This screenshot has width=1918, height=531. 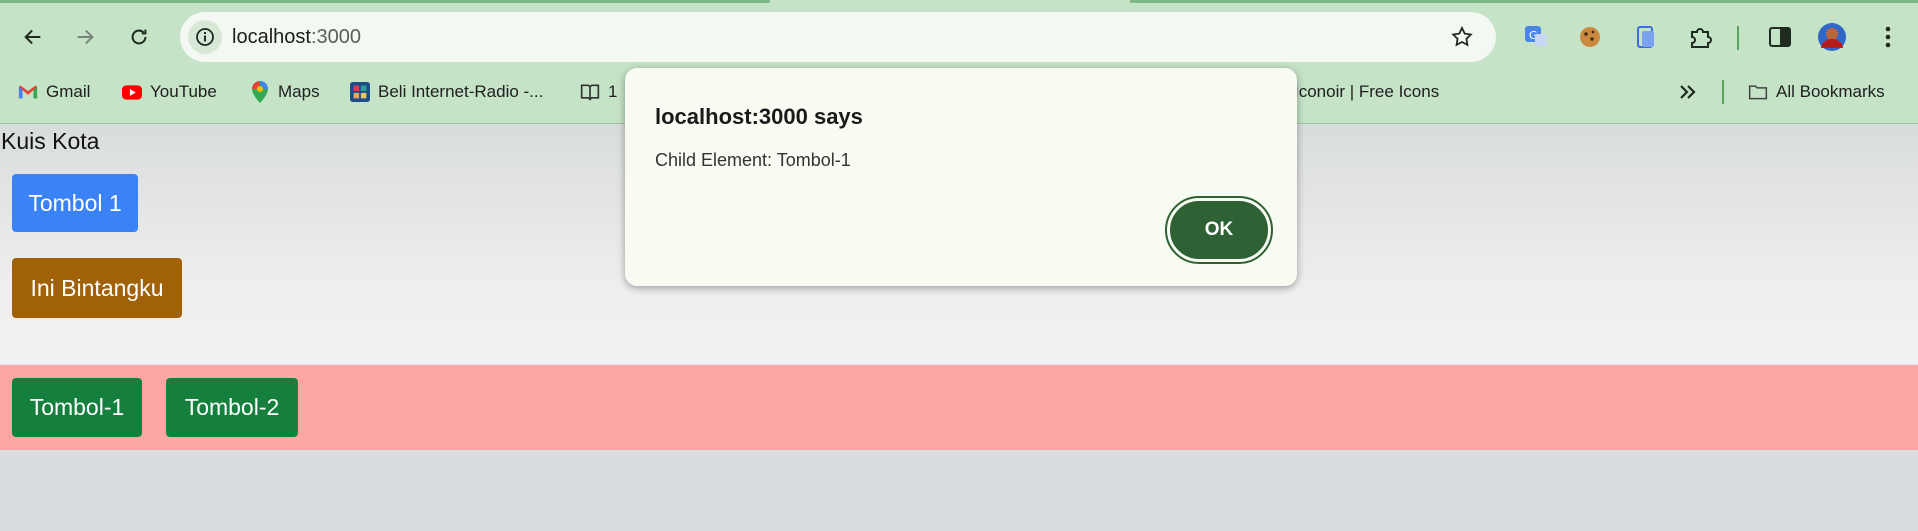 I want to click on reload-button, so click(x=139, y=37).